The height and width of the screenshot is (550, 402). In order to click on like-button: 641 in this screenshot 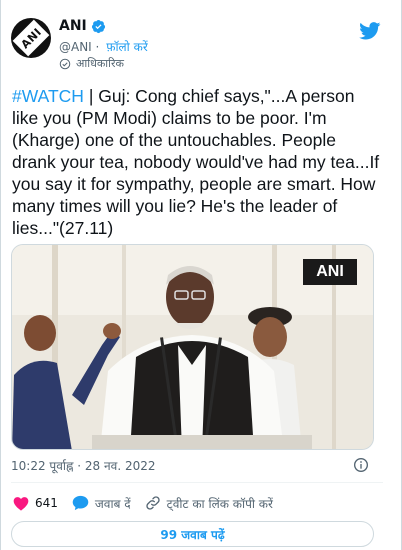, I will do `click(35, 503)`.